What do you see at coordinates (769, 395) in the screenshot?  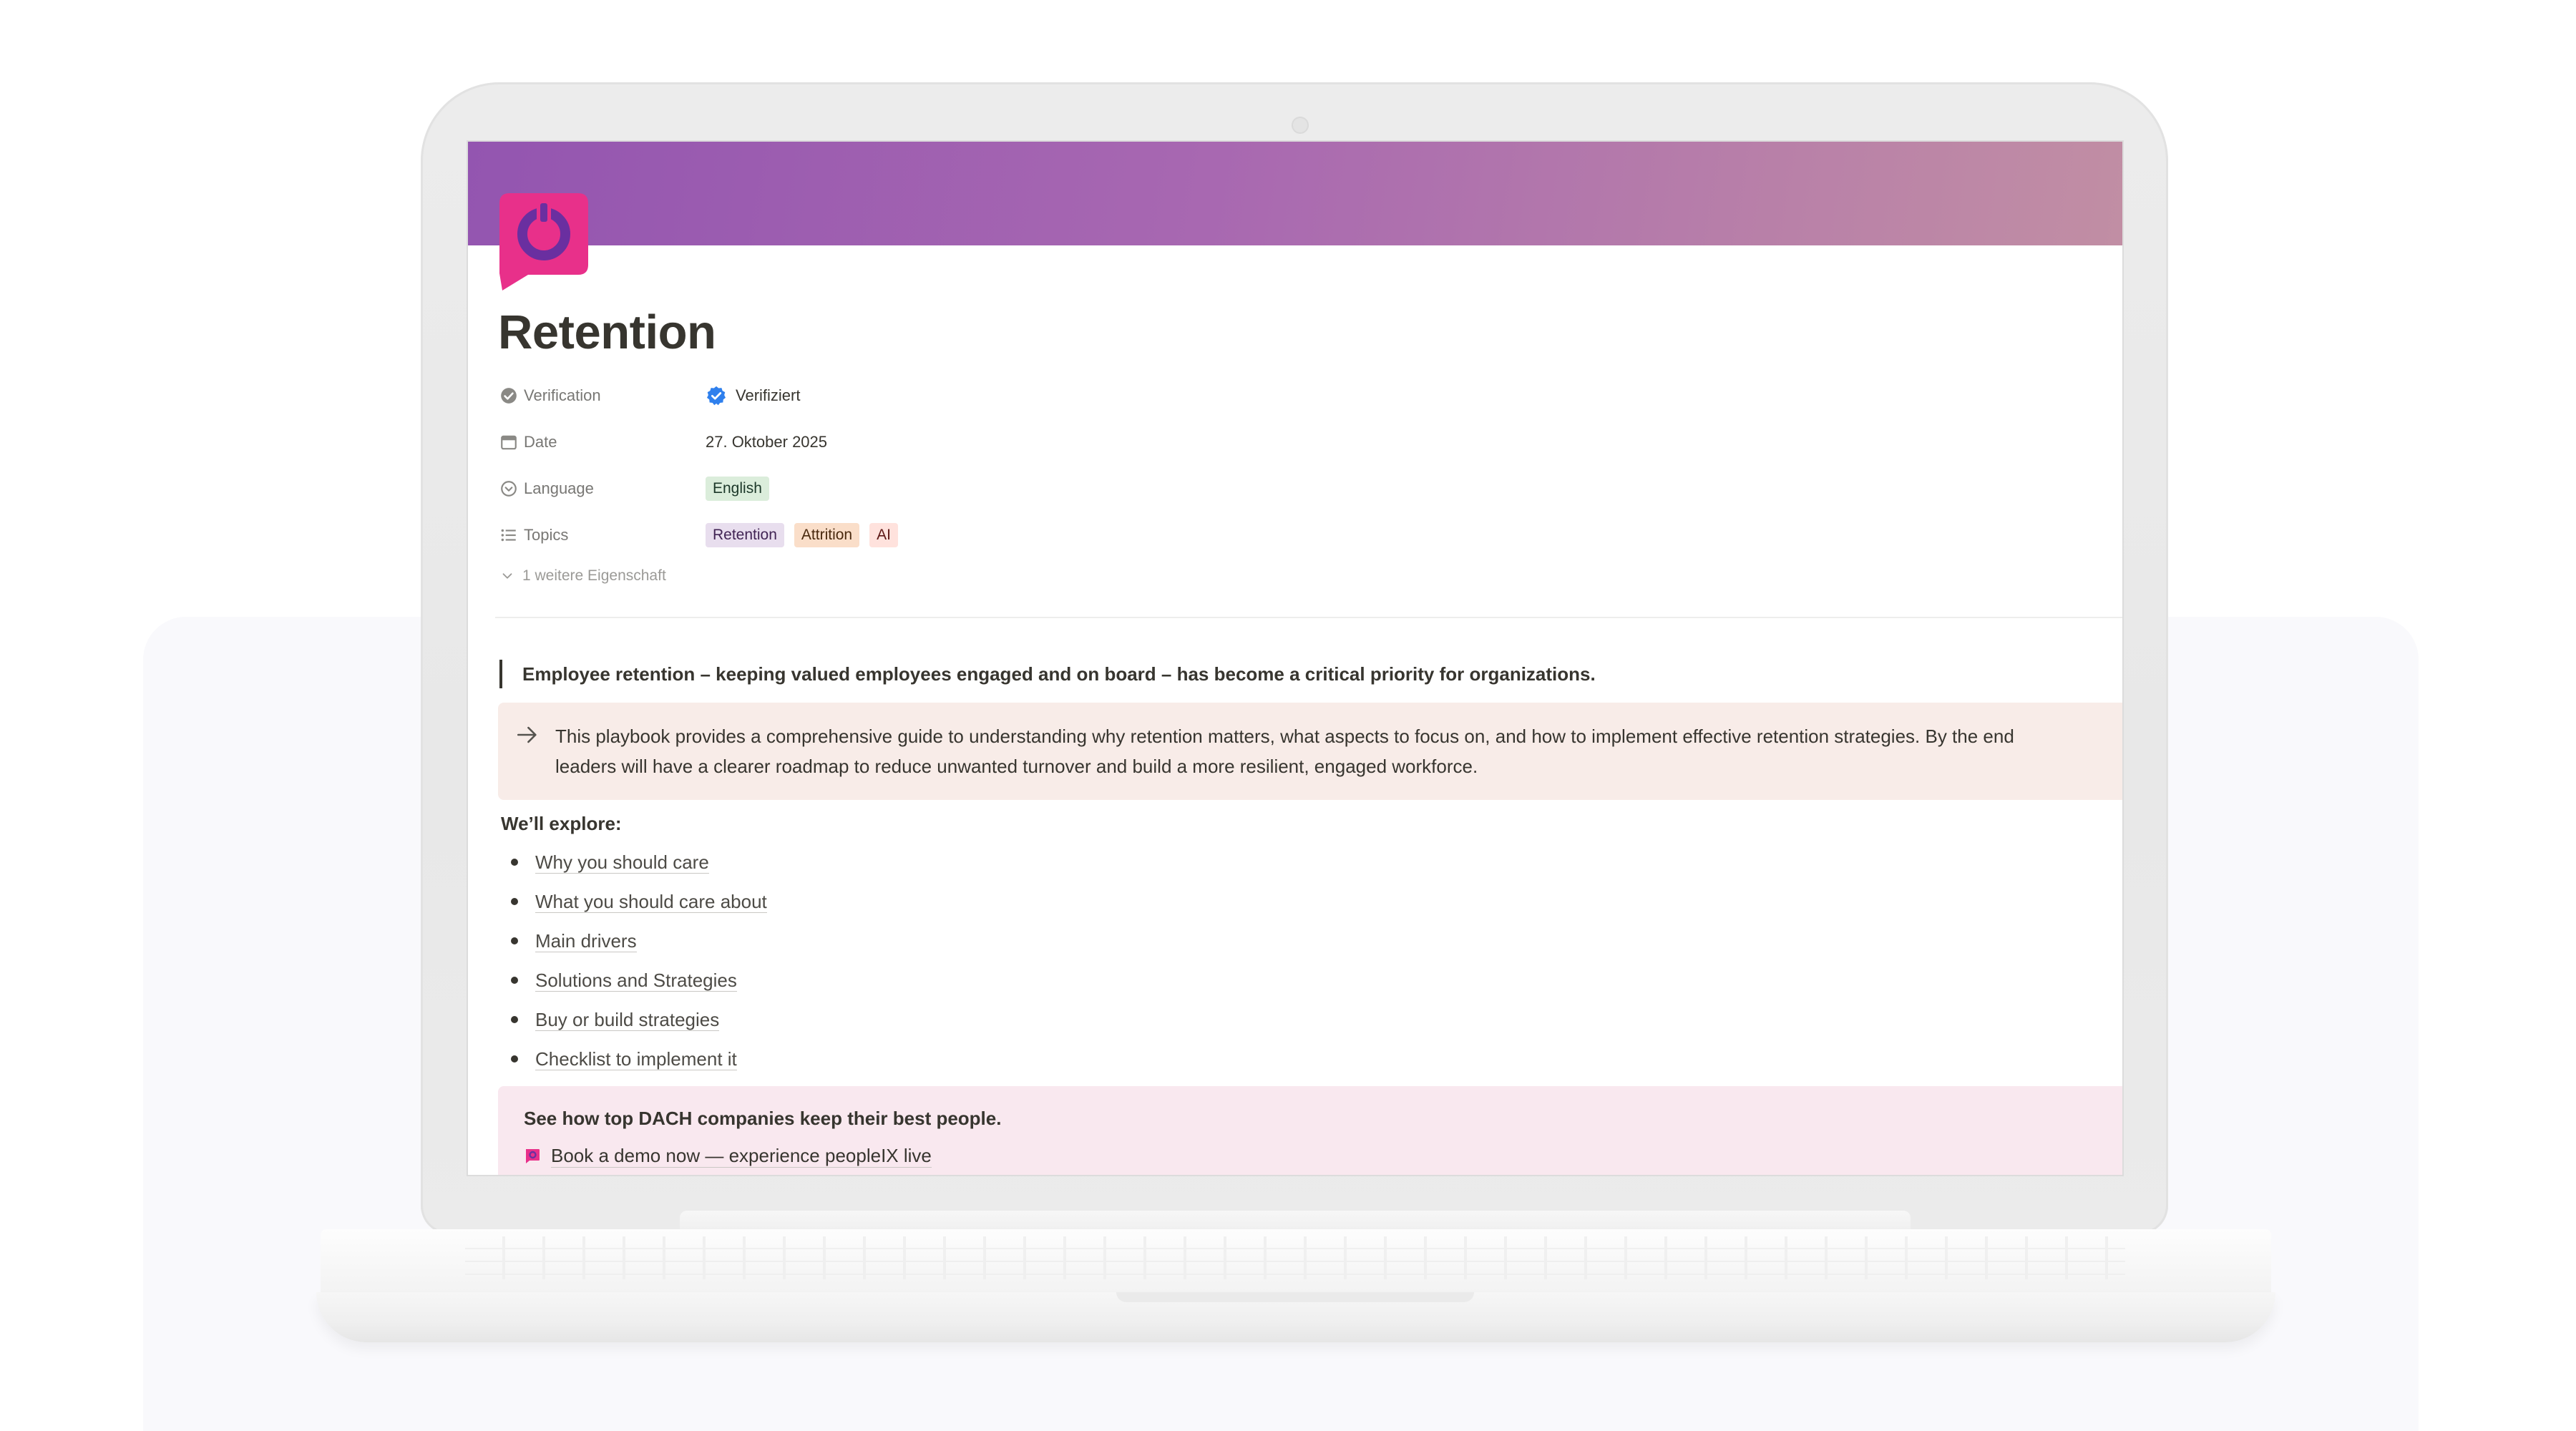 I see `verification-status: Verifiziert` at bounding box center [769, 395].